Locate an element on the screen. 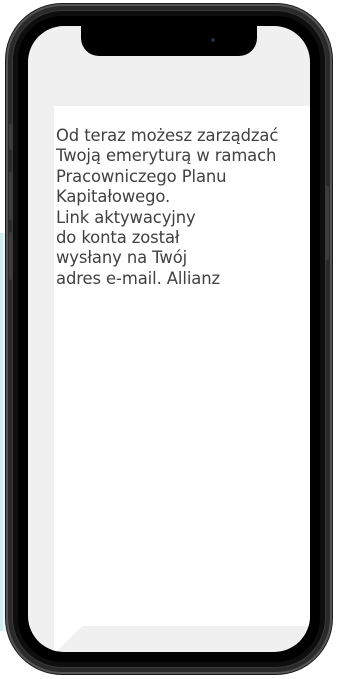  camera-icon is located at coordinates (213, 40).